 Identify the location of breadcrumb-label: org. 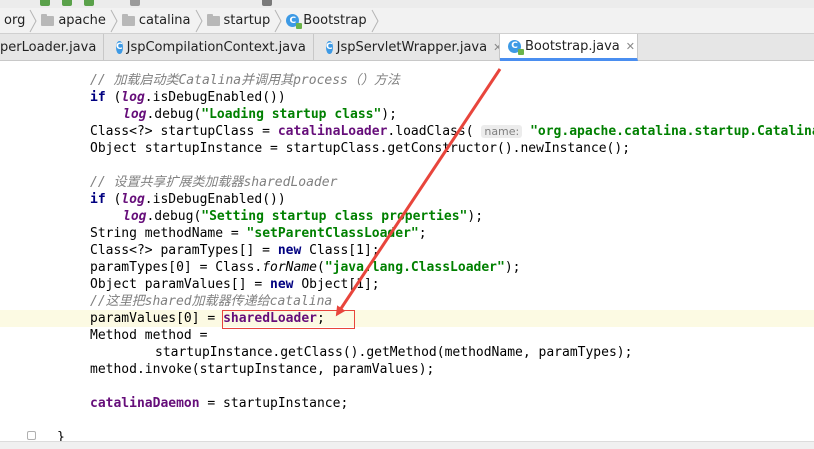
(15, 20).